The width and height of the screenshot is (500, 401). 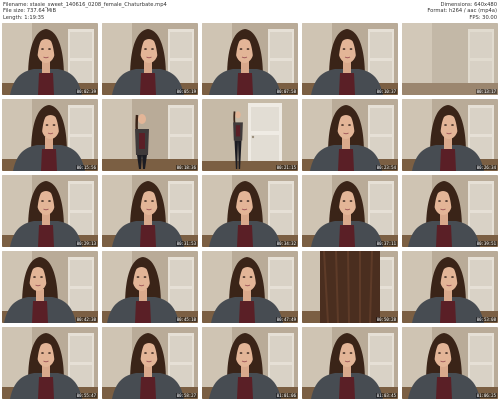 I want to click on thumbnail-timestamp: 00:42:30, so click(x=86, y=319).